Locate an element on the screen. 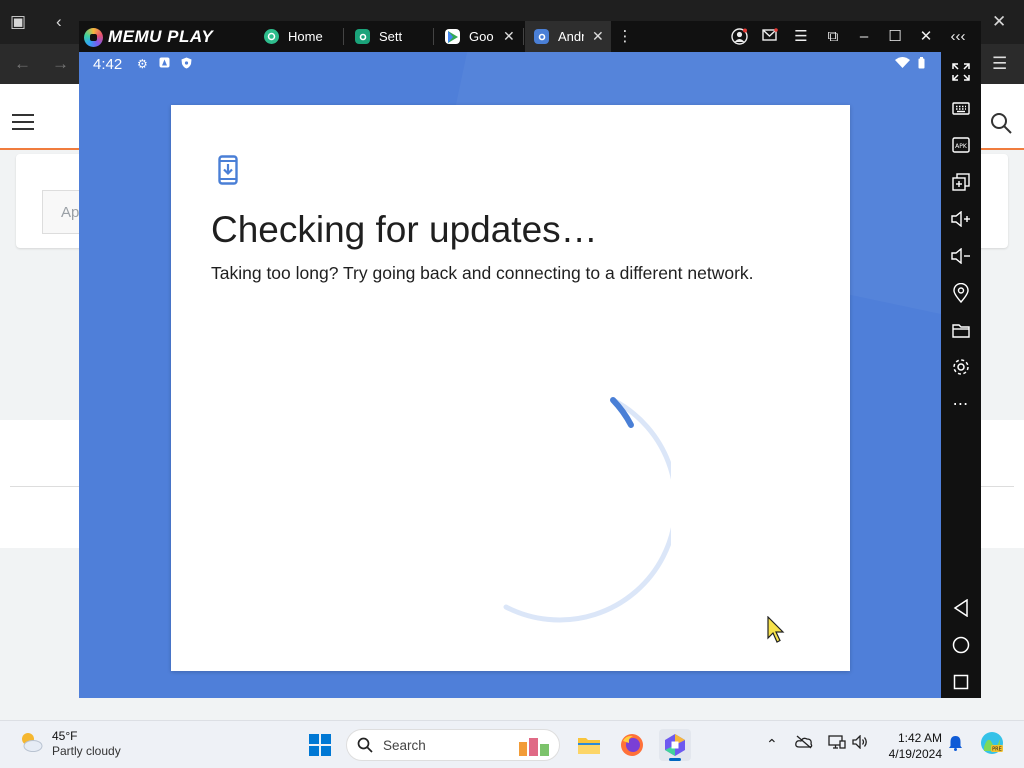  android-status-icon is located at coordinates (164, 64).